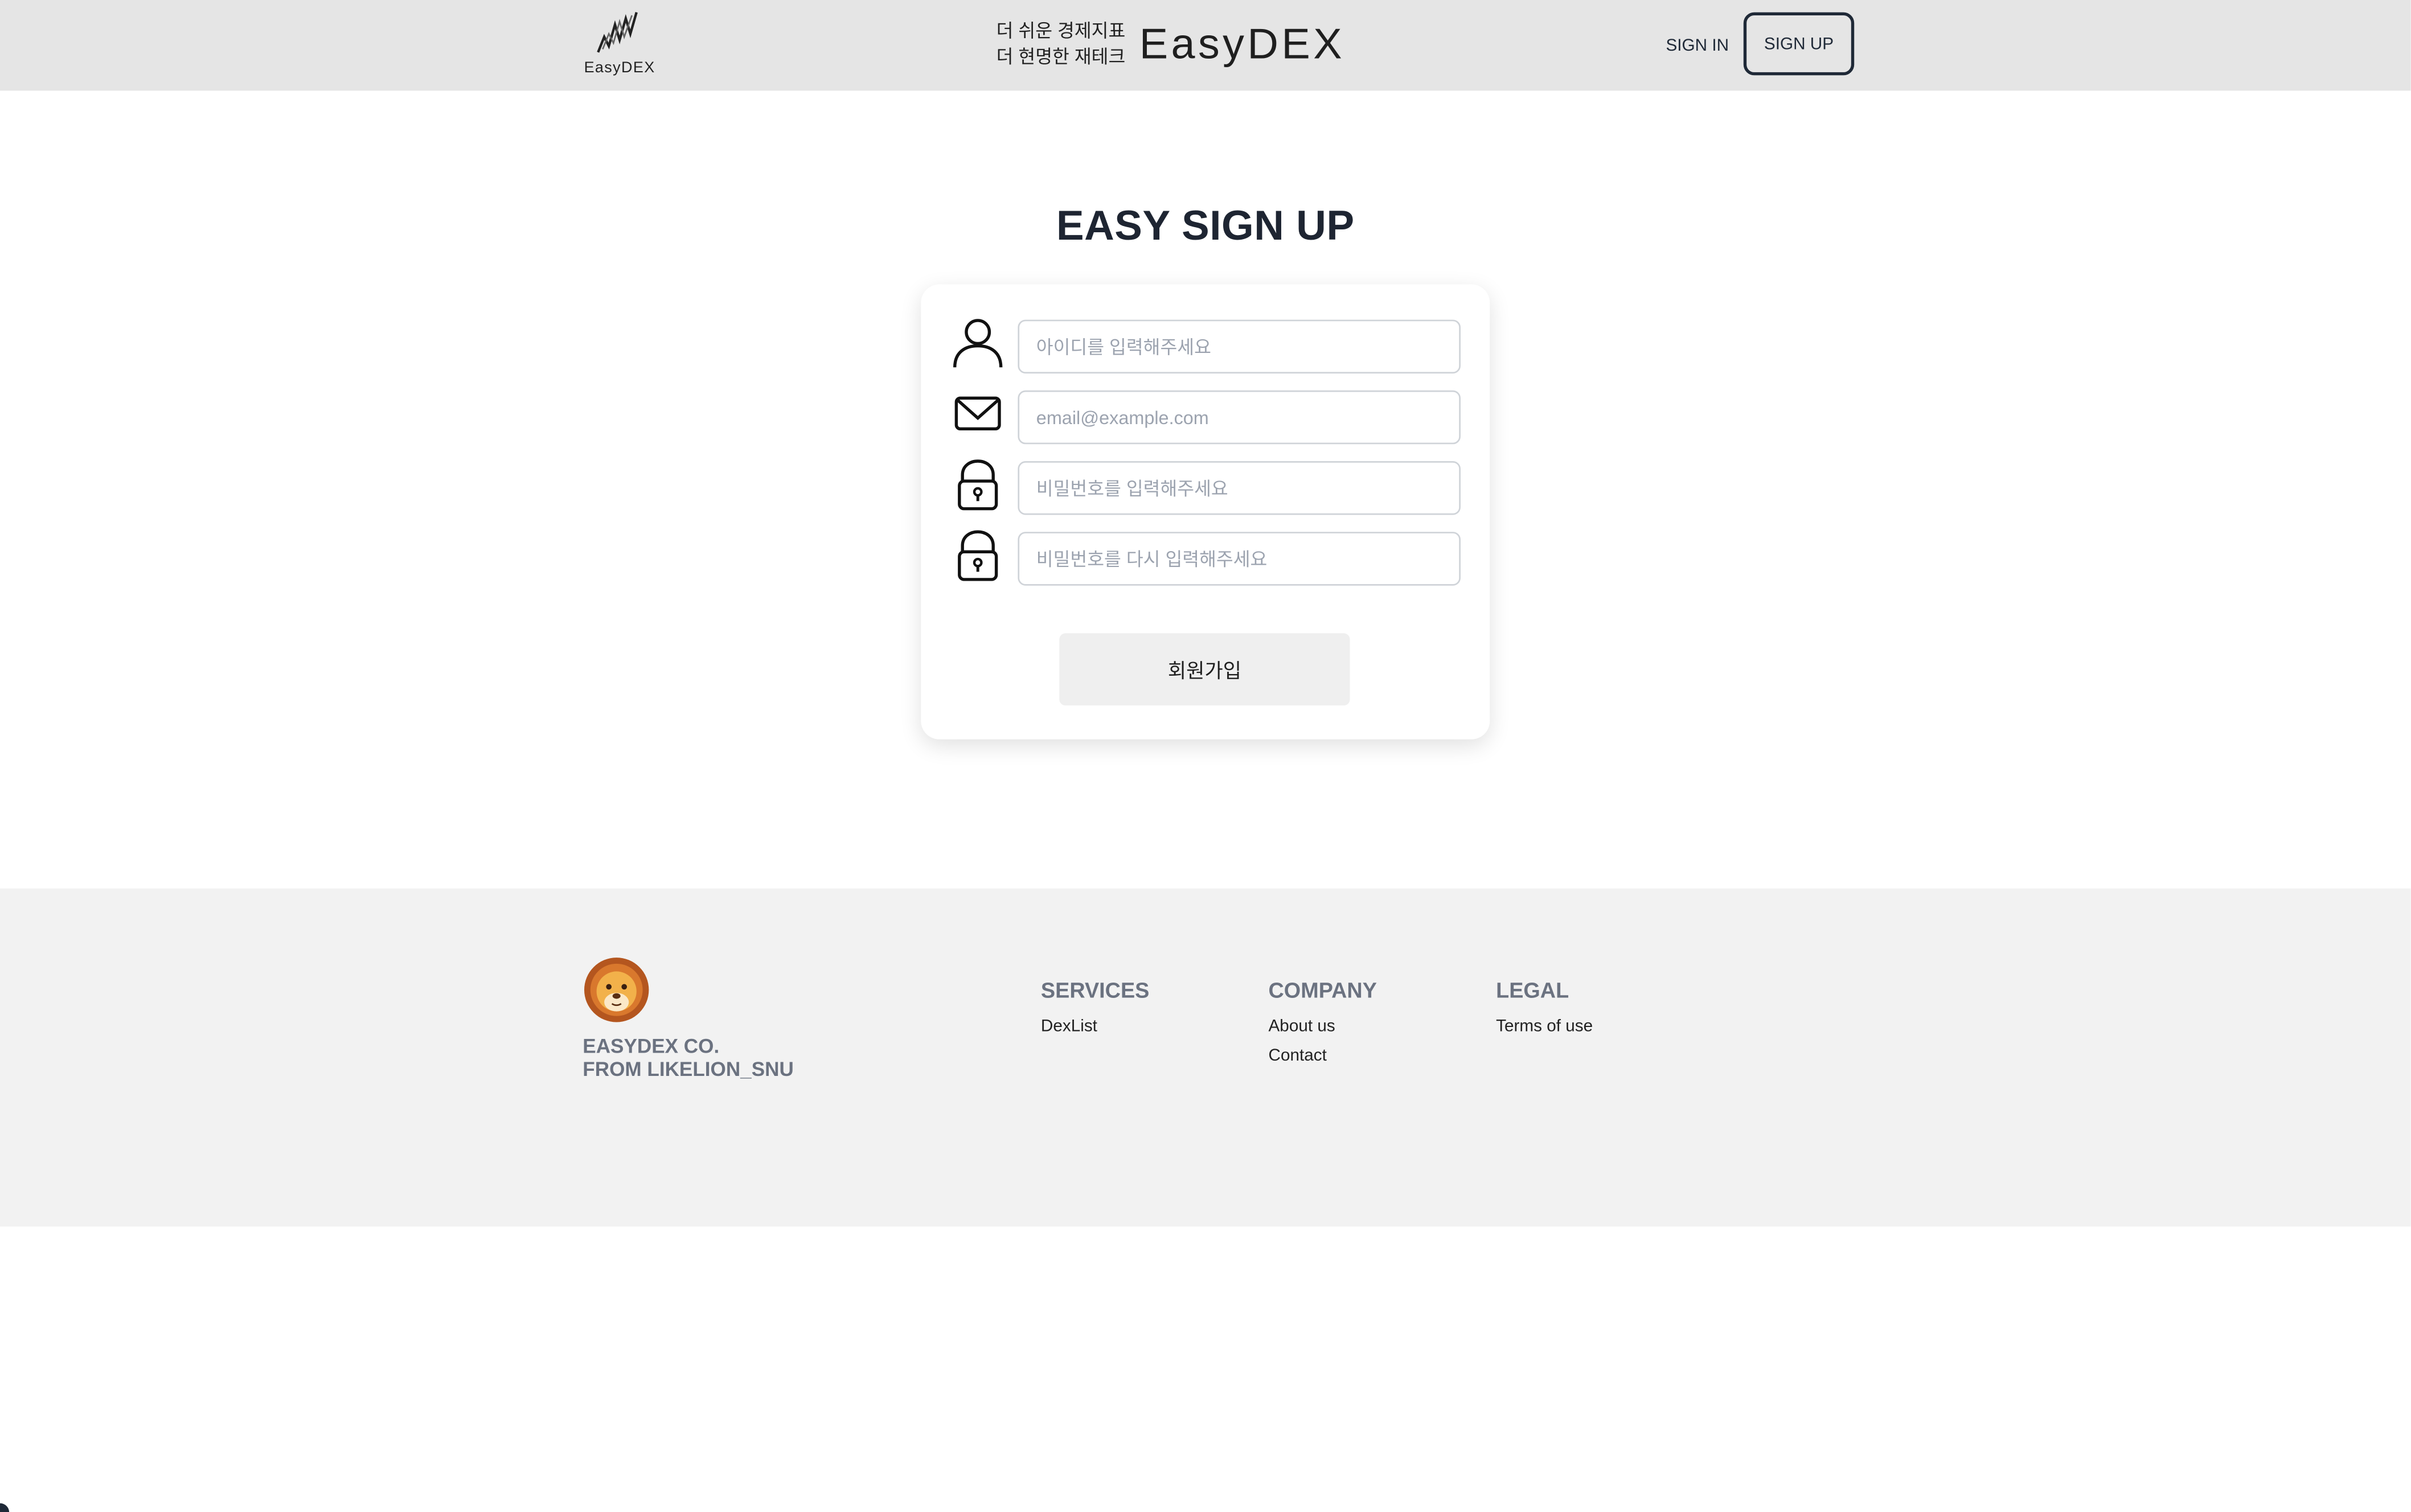 The image size is (2411, 1512). I want to click on company-name: EASYDEX CO. FROM LIKELION_SNU, so click(688, 1057).